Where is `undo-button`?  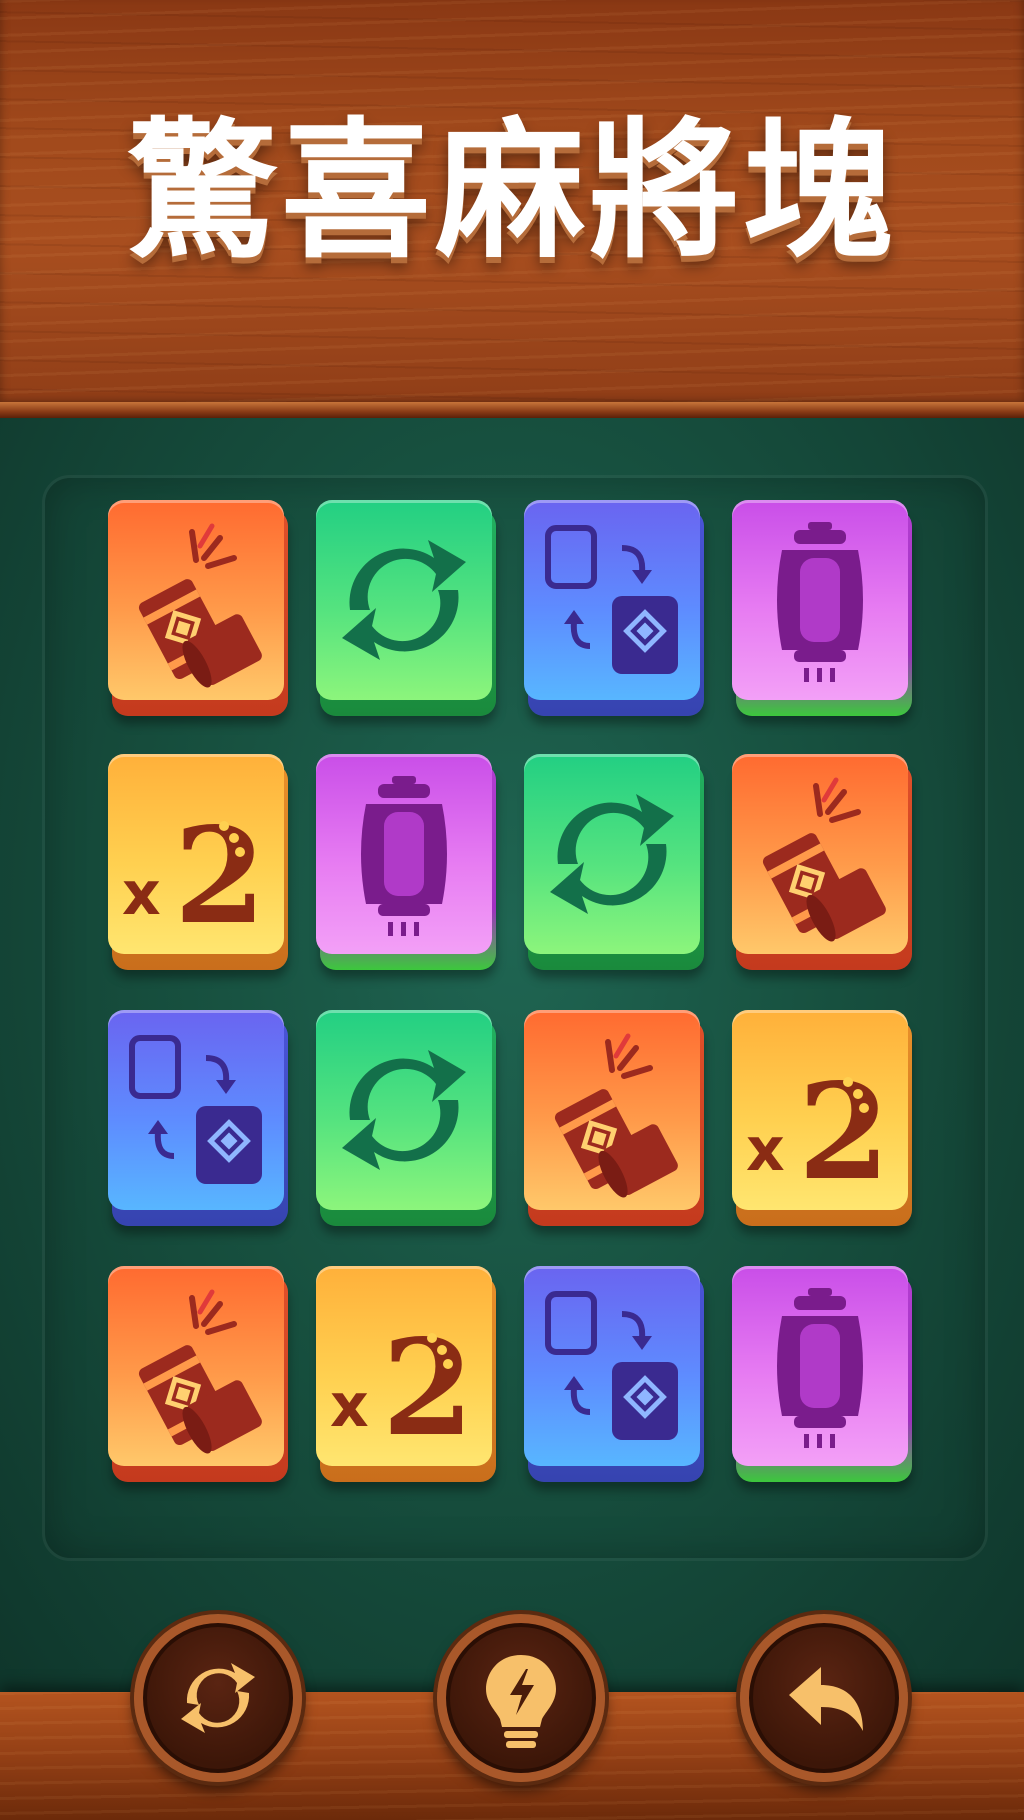 undo-button is located at coordinates (824, 1698).